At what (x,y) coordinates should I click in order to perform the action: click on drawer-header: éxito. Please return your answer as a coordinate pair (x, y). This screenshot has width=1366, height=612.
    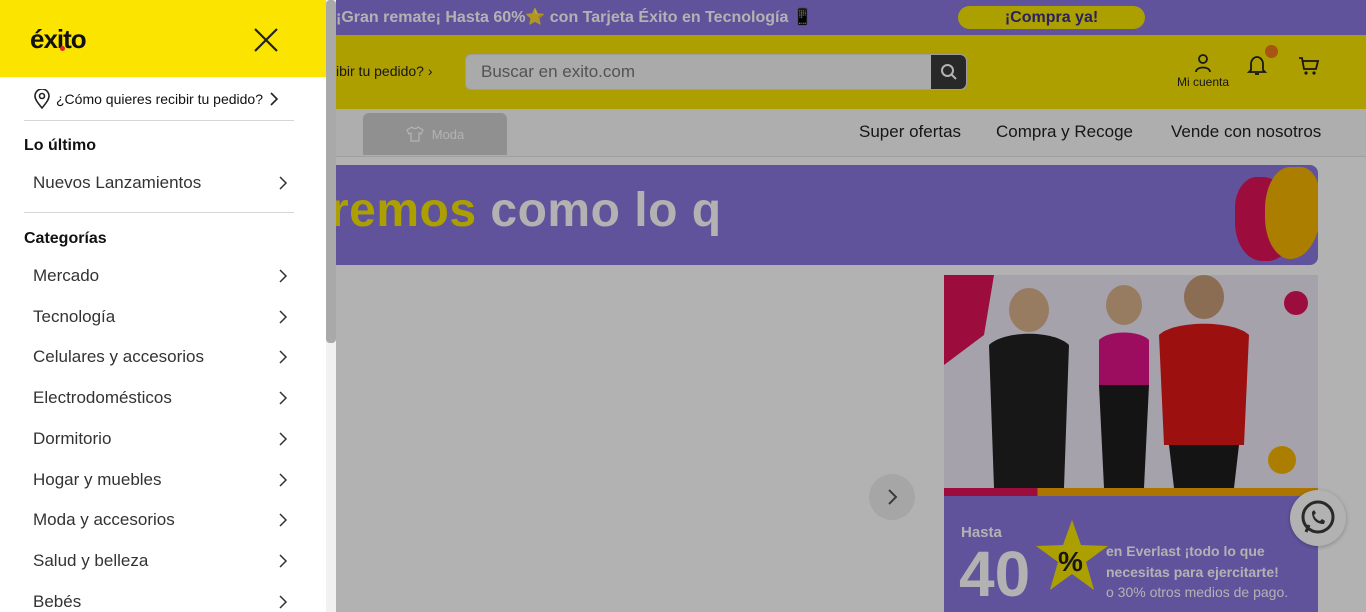
    Looking at the image, I should click on (163, 38).